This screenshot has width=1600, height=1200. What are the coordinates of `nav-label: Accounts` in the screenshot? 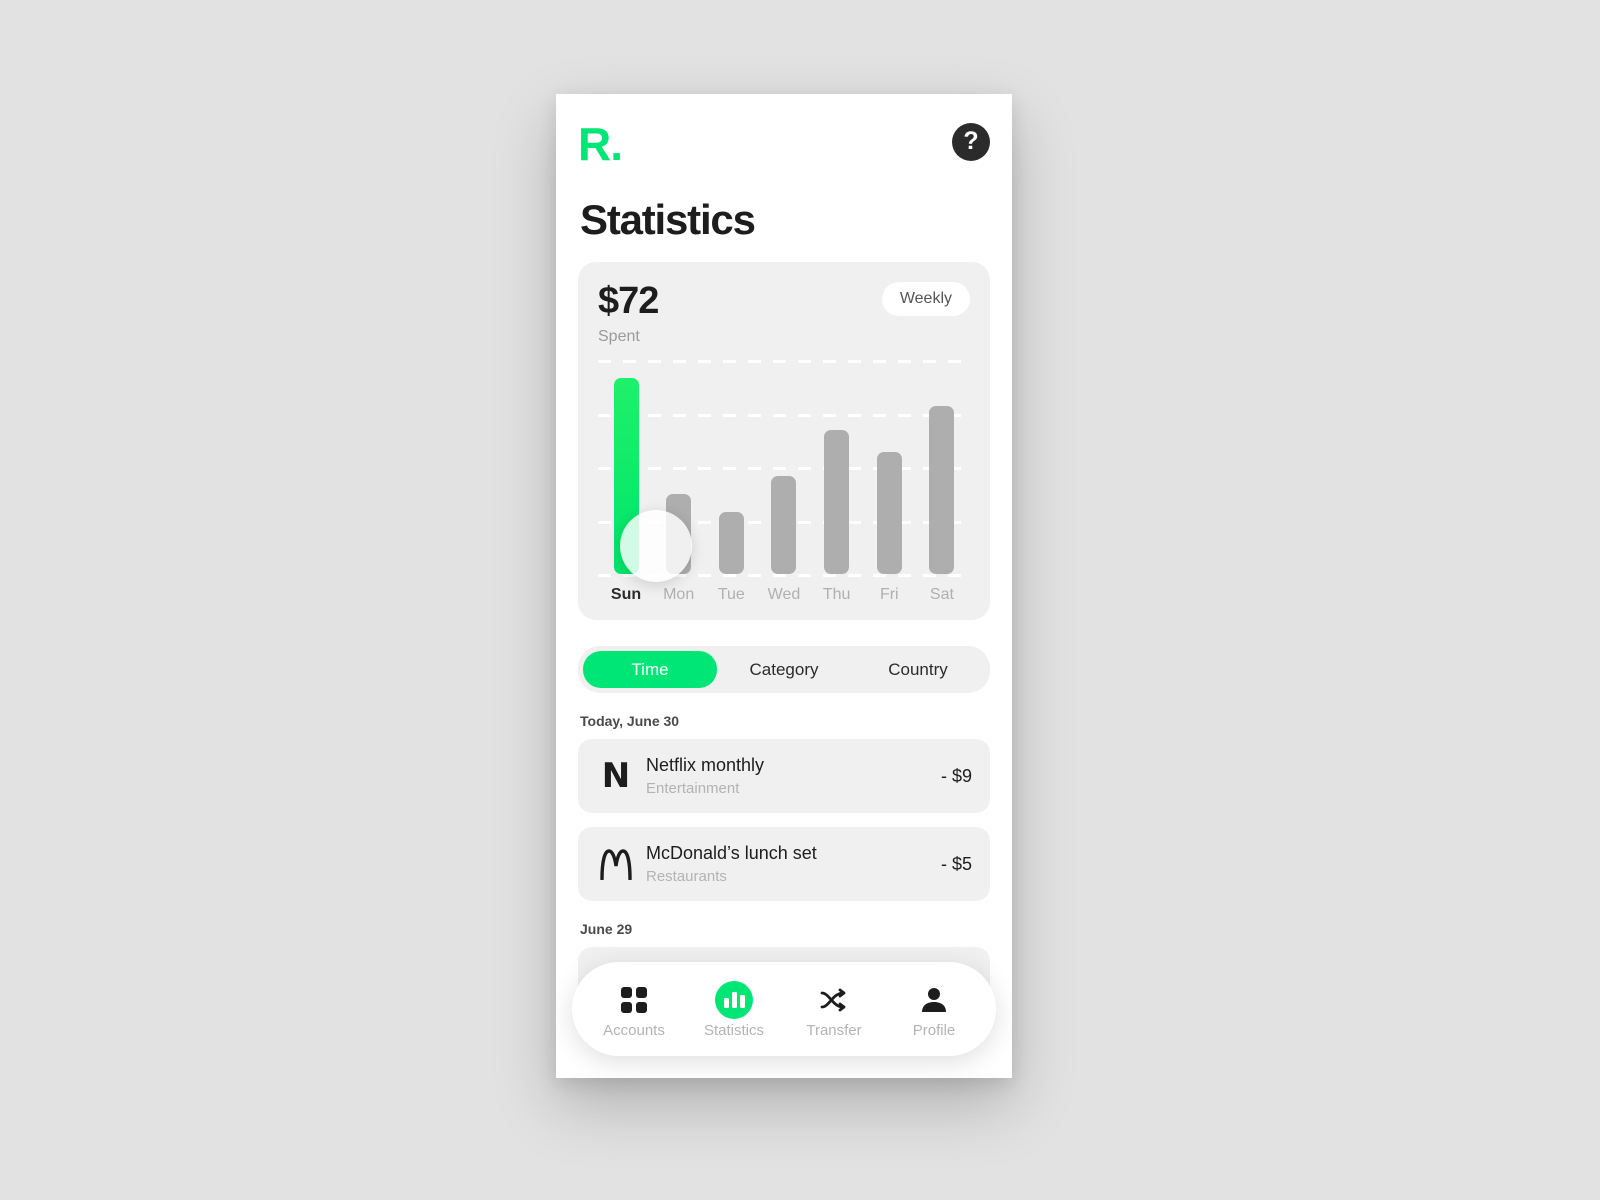 It's located at (634, 1030).